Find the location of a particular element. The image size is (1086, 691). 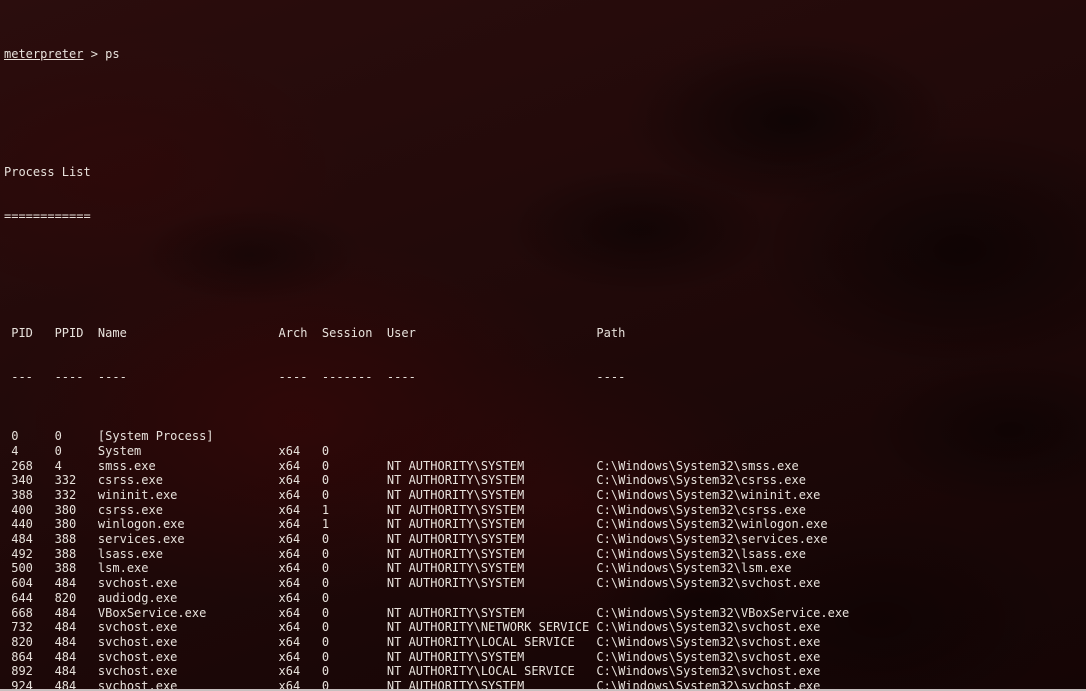

section-title-underline: ============ is located at coordinates (47, 215).